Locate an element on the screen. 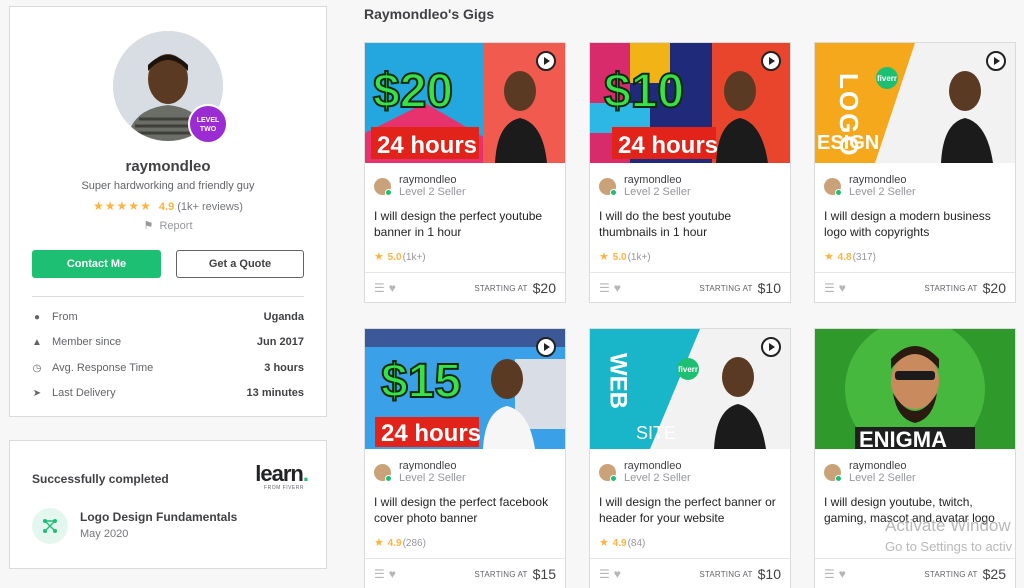 The width and height of the screenshot is (1024, 588). gig-thumbnail: $15 24 hours is located at coordinates (465, 389).